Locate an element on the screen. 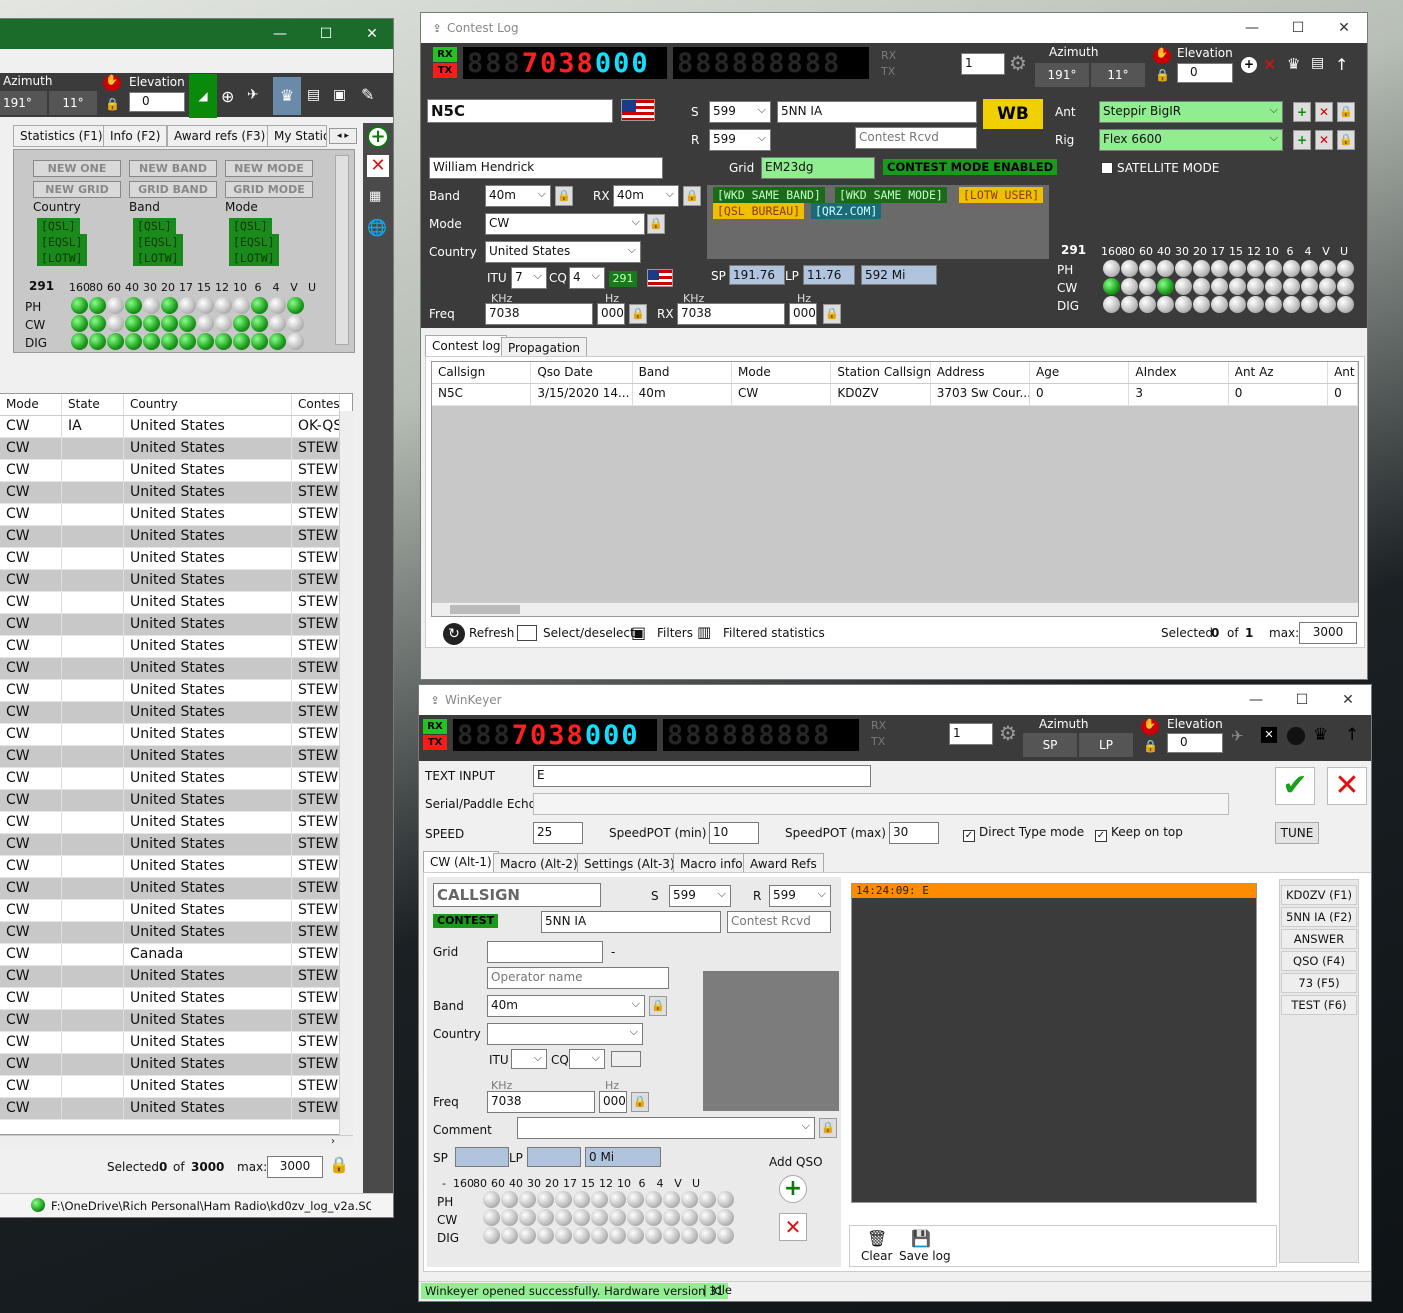 Image resolution: width=1403 pixels, height=1313 pixels. grid-input: EM23dg is located at coordinates (818, 168).